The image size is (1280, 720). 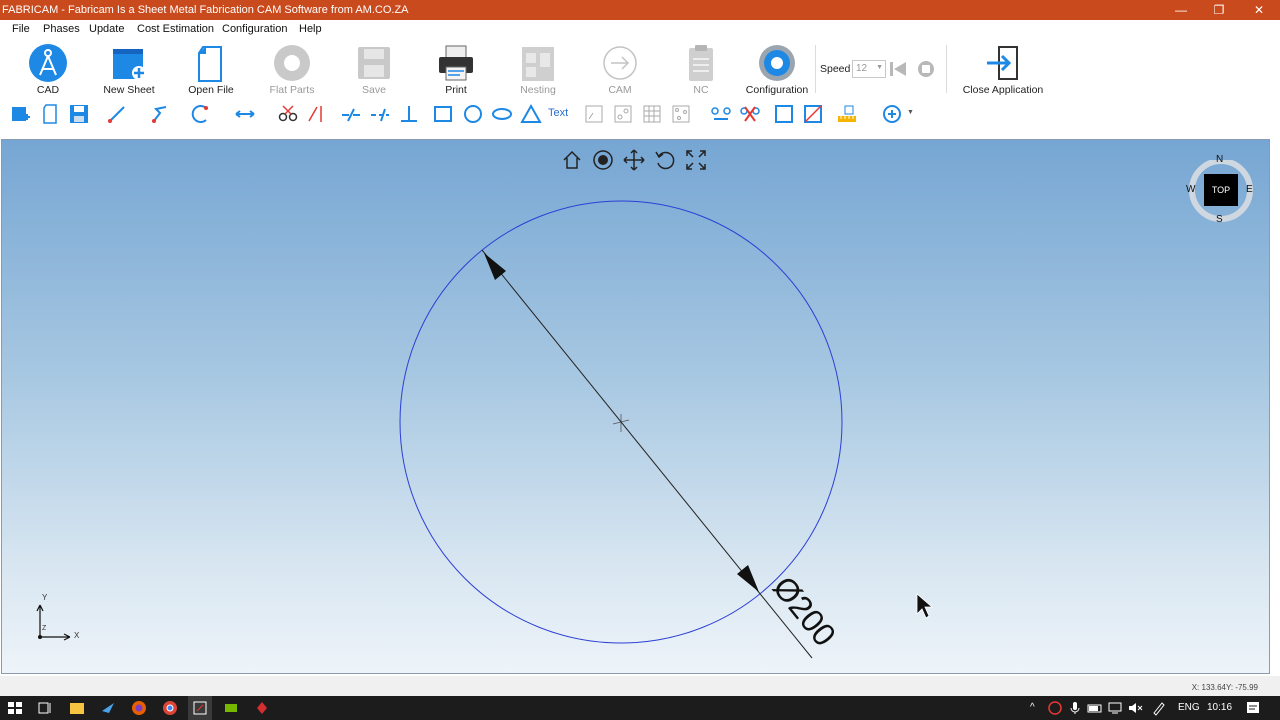 I want to click on pen-icon, so click(x=1159, y=708).